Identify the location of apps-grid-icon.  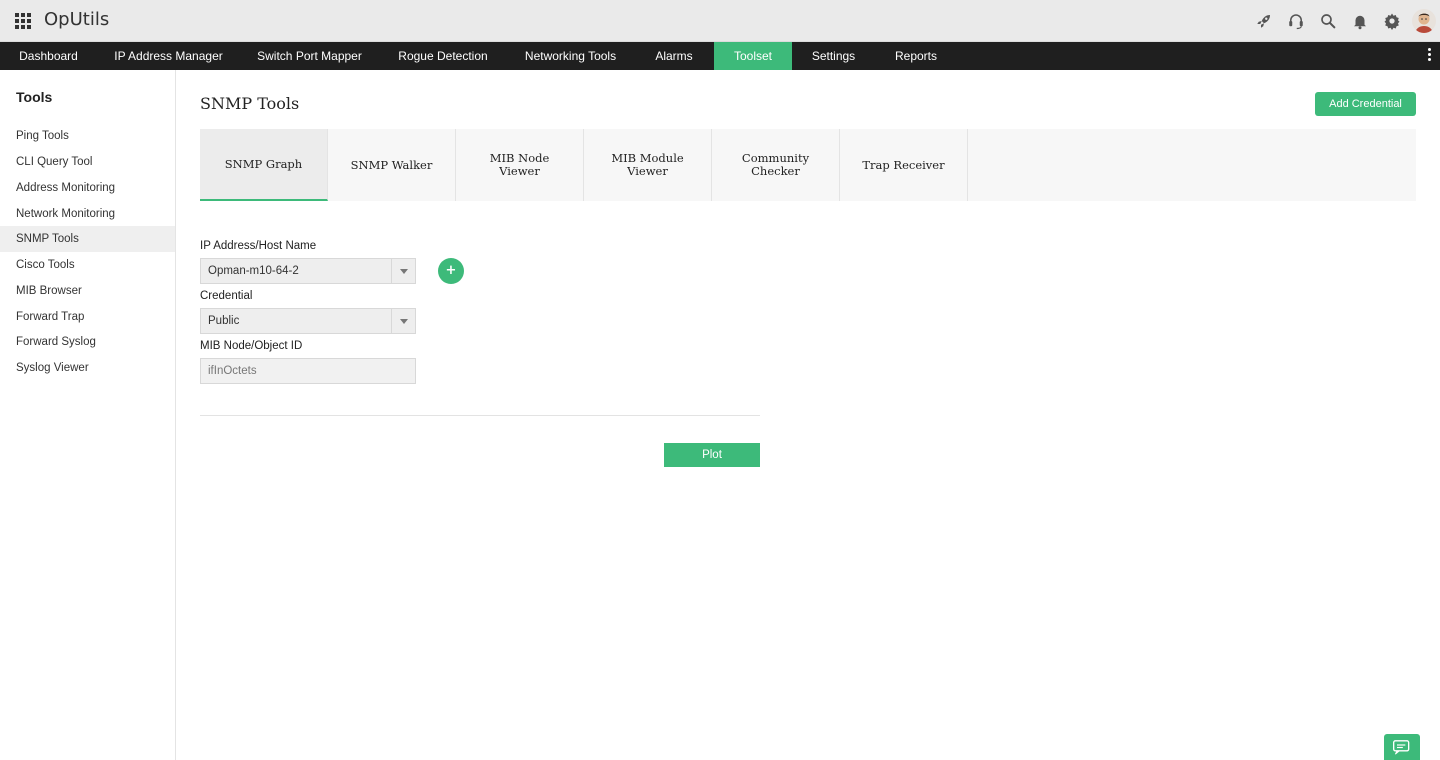
(23, 21).